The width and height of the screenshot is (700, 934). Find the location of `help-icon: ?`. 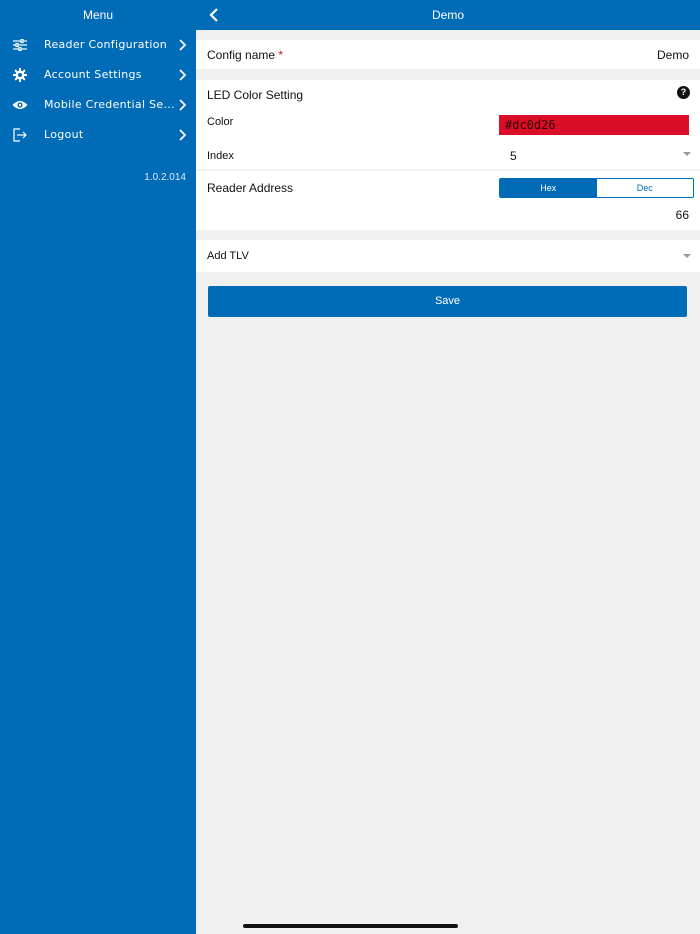

help-icon: ? is located at coordinates (683, 92).